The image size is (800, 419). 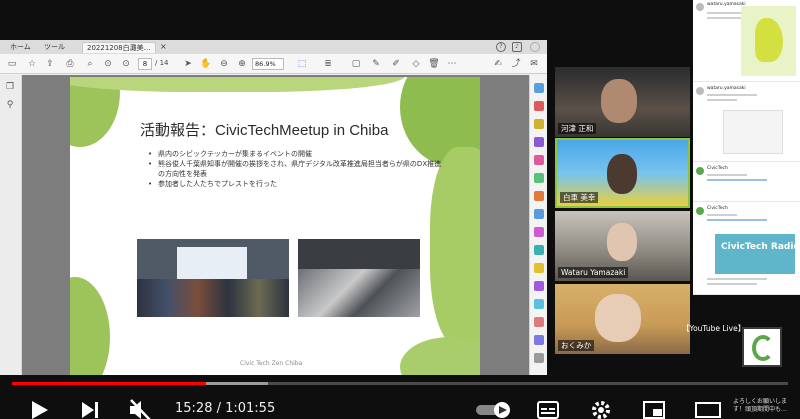 What do you see at coordinates (714, 328) in the screenshot?
I see `youtube-live-label: 【YouTube Live】` at bounding box center [714, 328].